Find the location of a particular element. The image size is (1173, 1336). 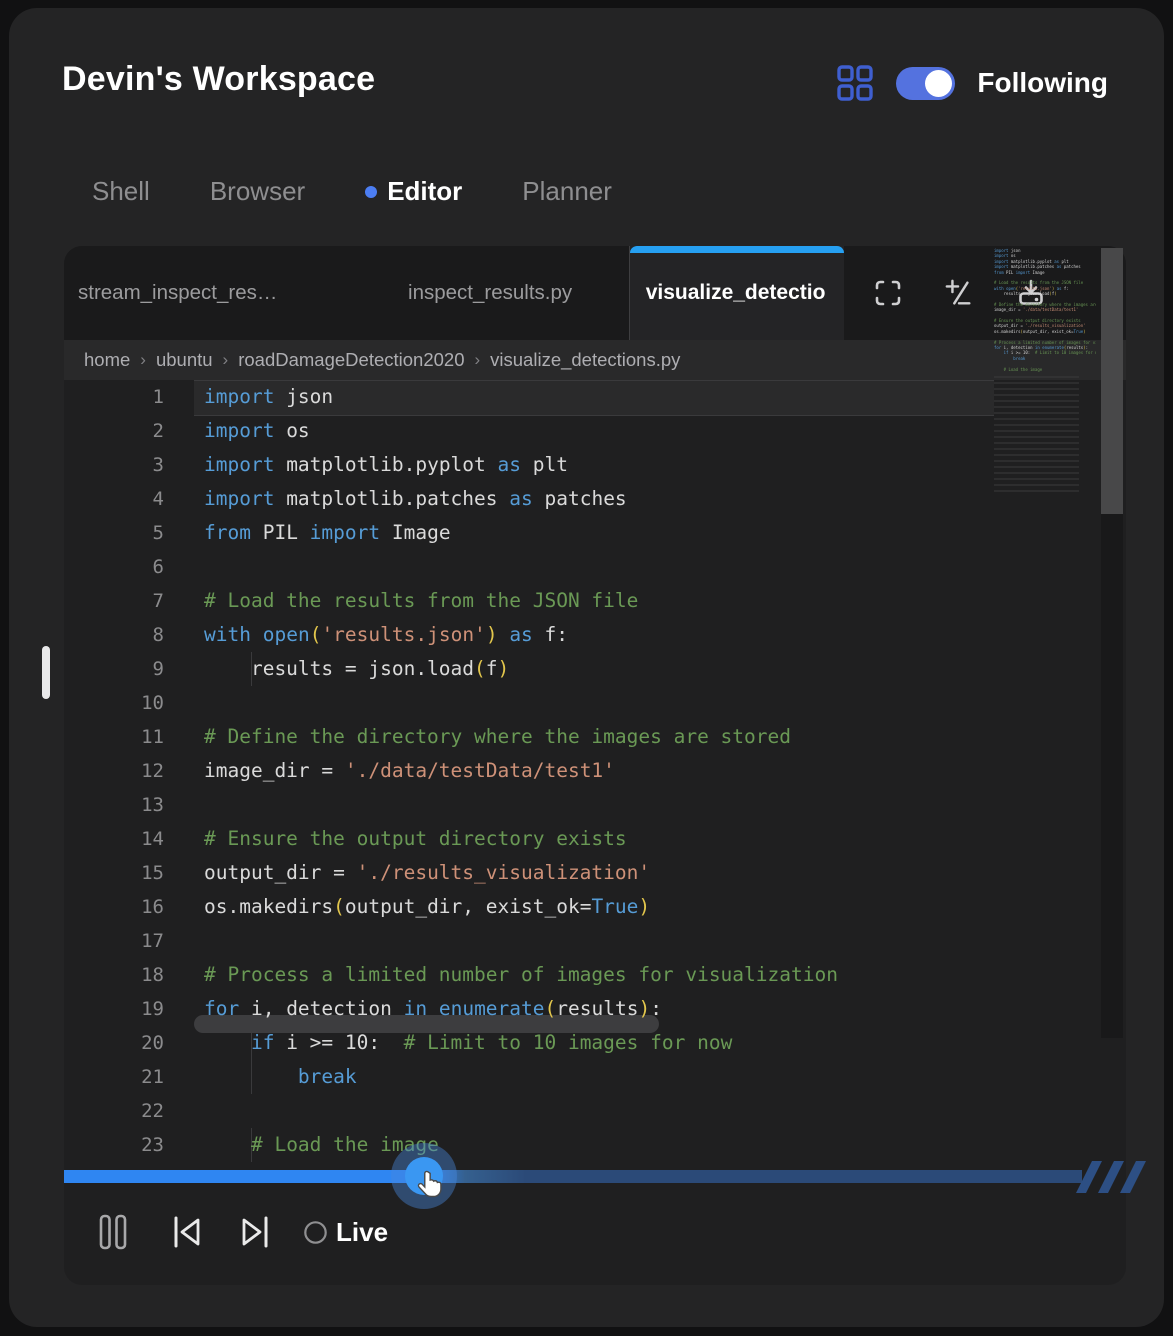

code-line-15: 15 output_dir = './results_visualization' is located at coordinates (595, 873).